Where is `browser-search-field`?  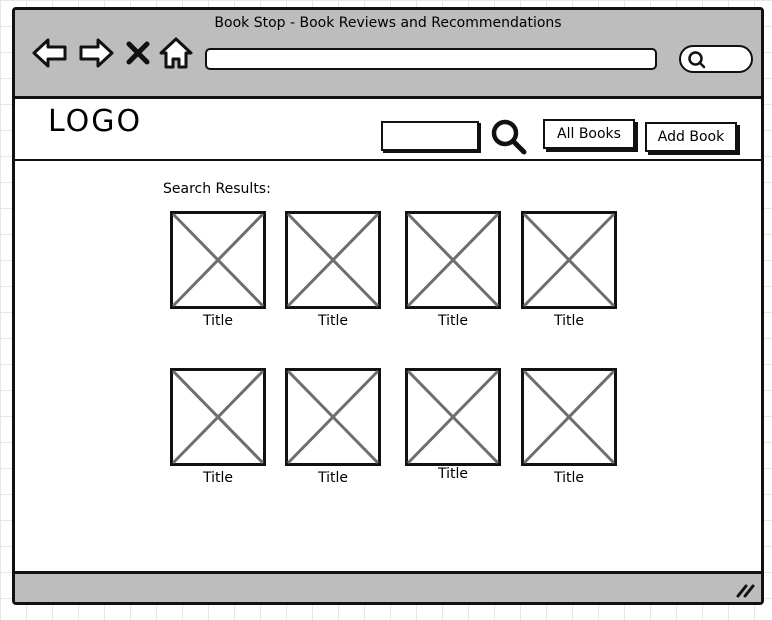
browser-search-field is located at coordinates (716, 59).